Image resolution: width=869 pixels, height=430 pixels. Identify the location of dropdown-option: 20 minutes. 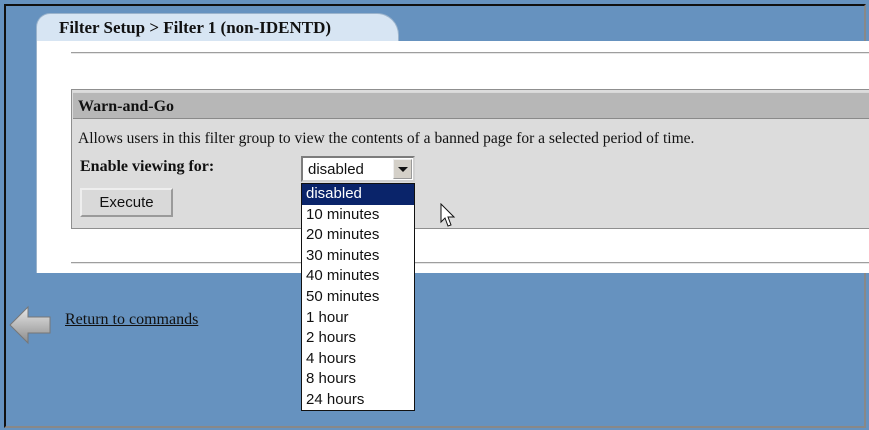
(358, 235).